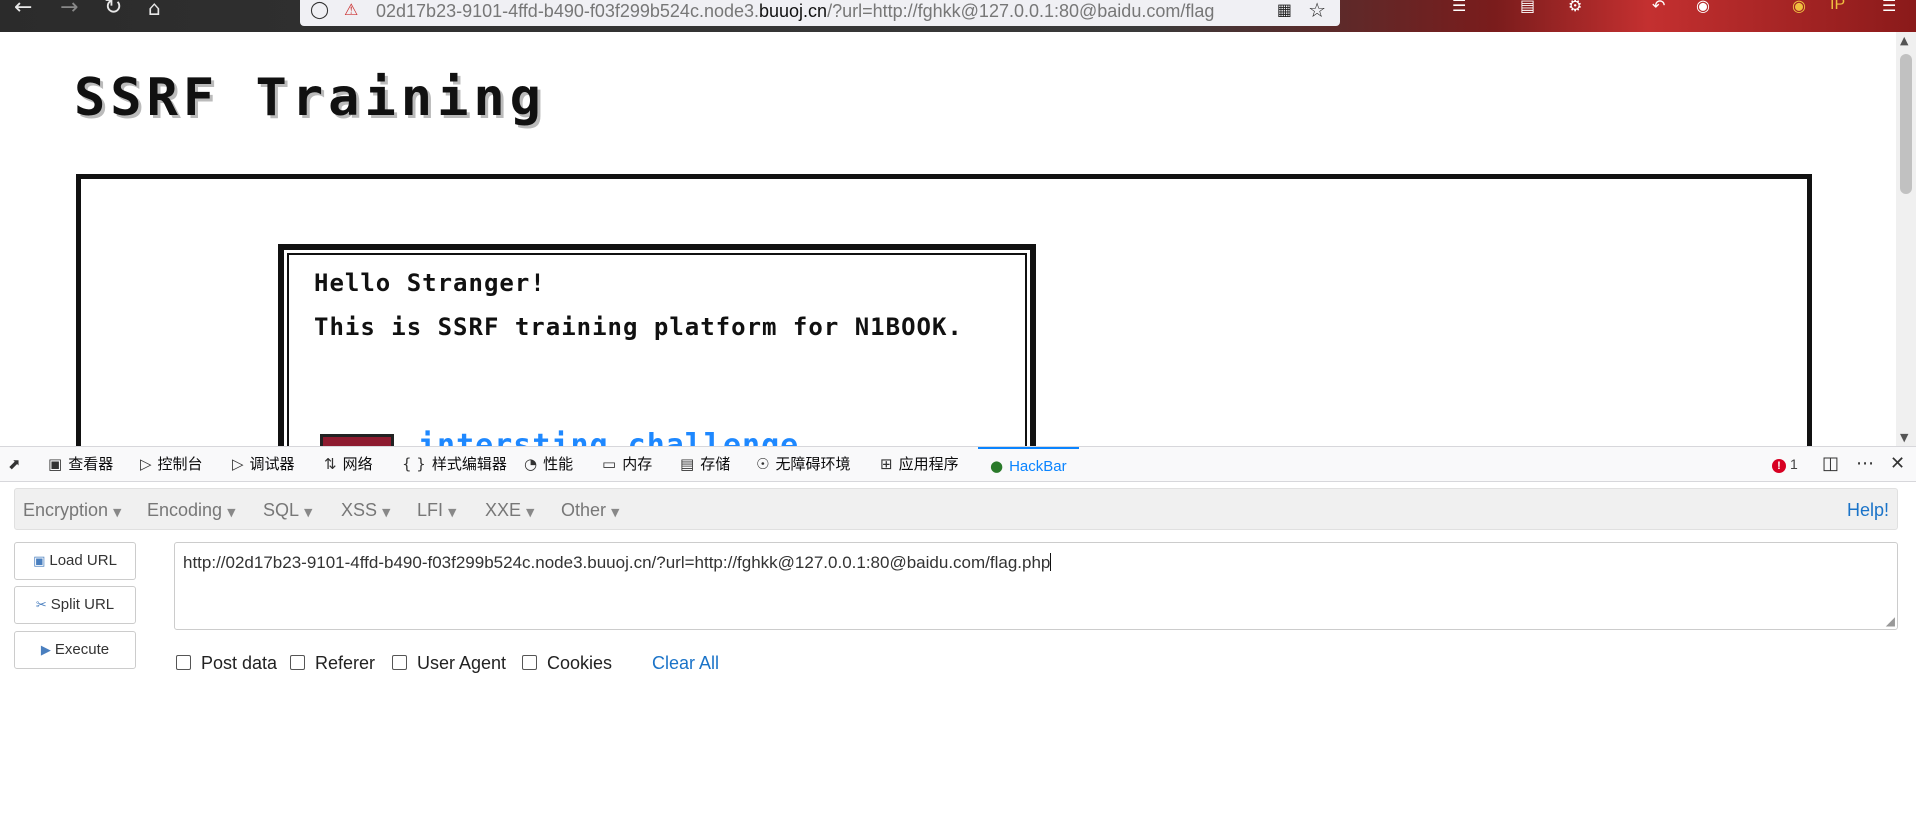  I want to click on close-icon: ✕, so click(1897, 464).